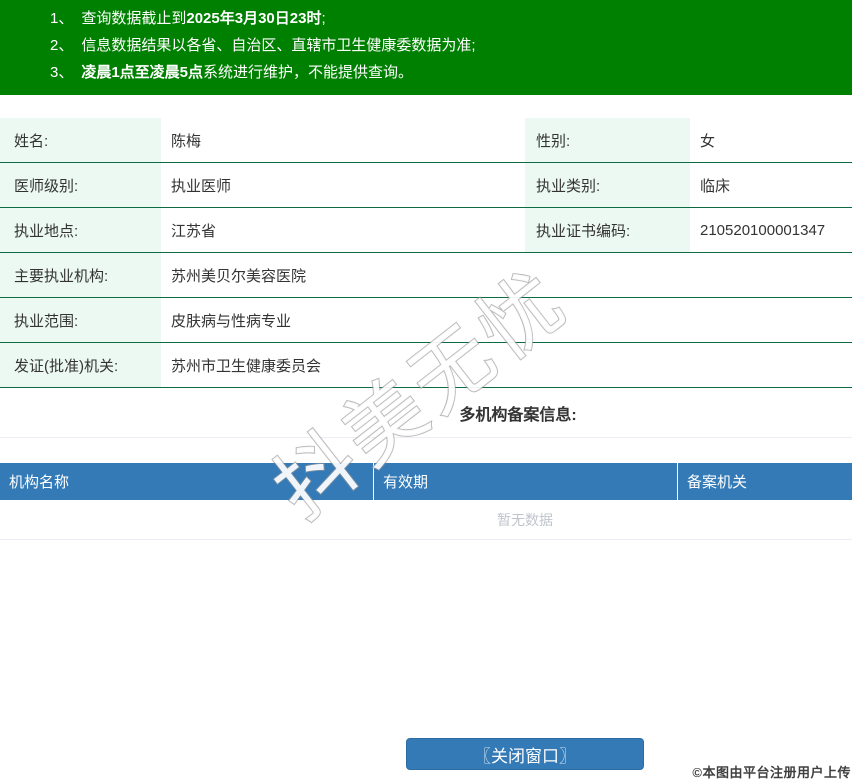 The height and width of the screenshot is (783, 852). I want to click on column-header-institution-name: 机构名称, so click(187, 481).